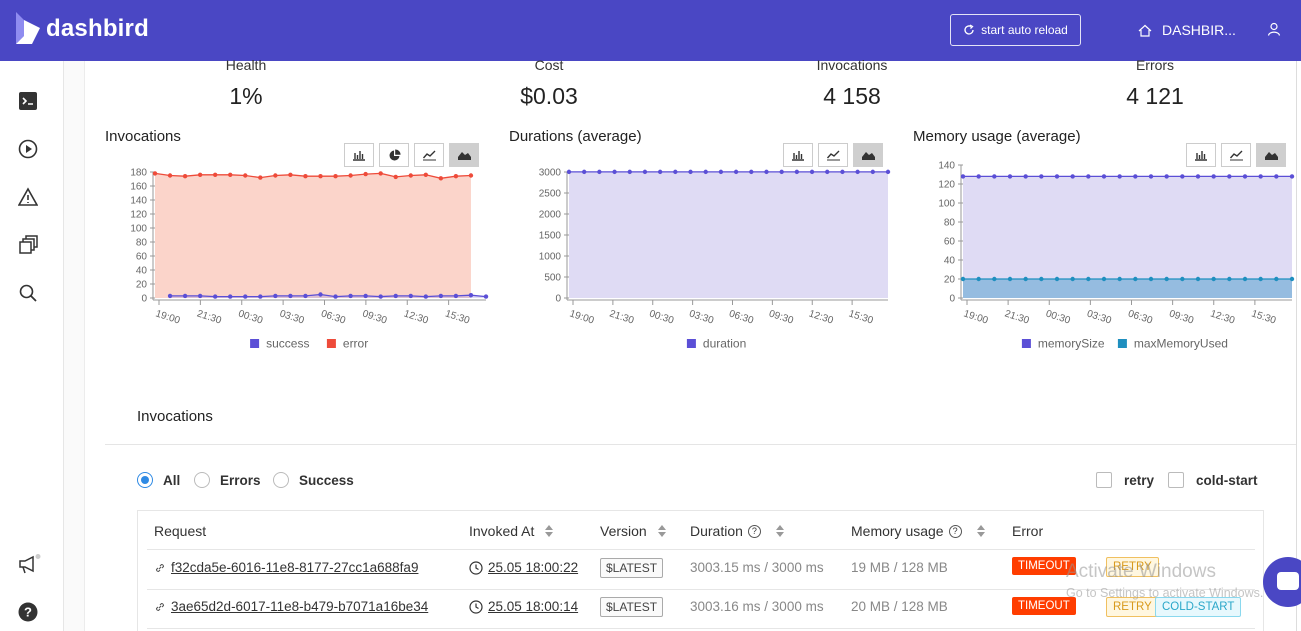  I want to click on retry-checkbox: retry, so click(1125, 480).